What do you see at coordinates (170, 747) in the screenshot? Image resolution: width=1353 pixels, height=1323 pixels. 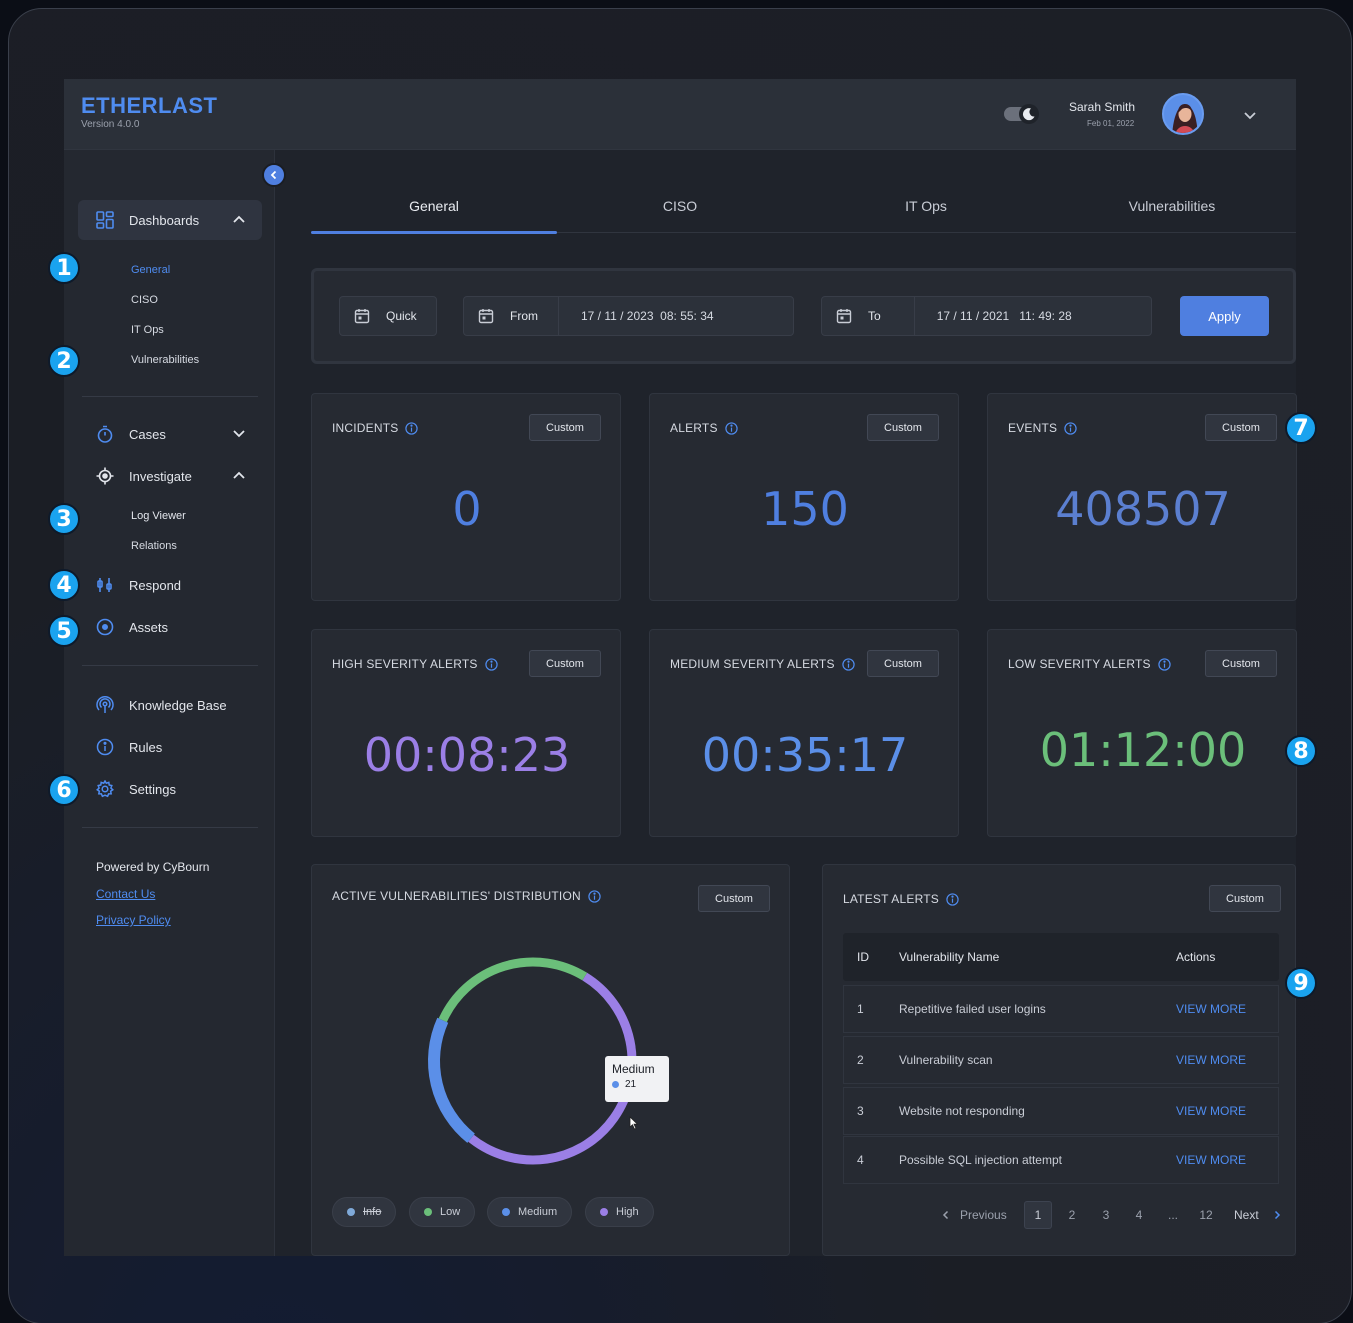 I see `sidebar-item-rules: Rules` at bounding box center [170, 747].